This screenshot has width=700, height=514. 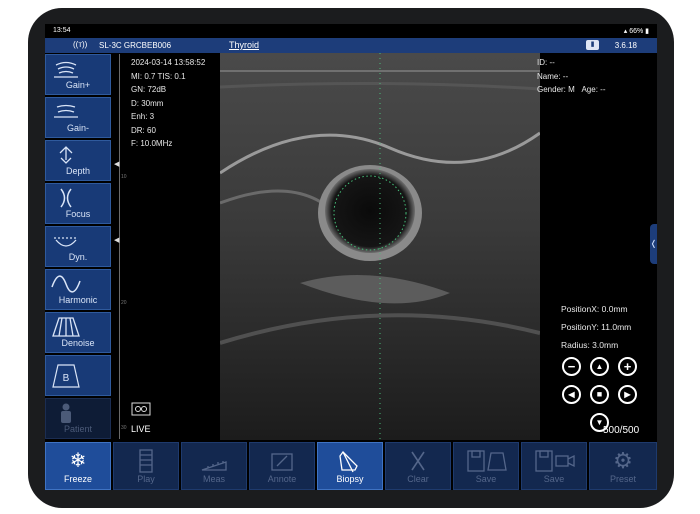 What do you see at coordinates (168, 62) in the screenshot?
I see `timestamp: 2024-03-14 13:58:52` at bounding box center [168, 62].